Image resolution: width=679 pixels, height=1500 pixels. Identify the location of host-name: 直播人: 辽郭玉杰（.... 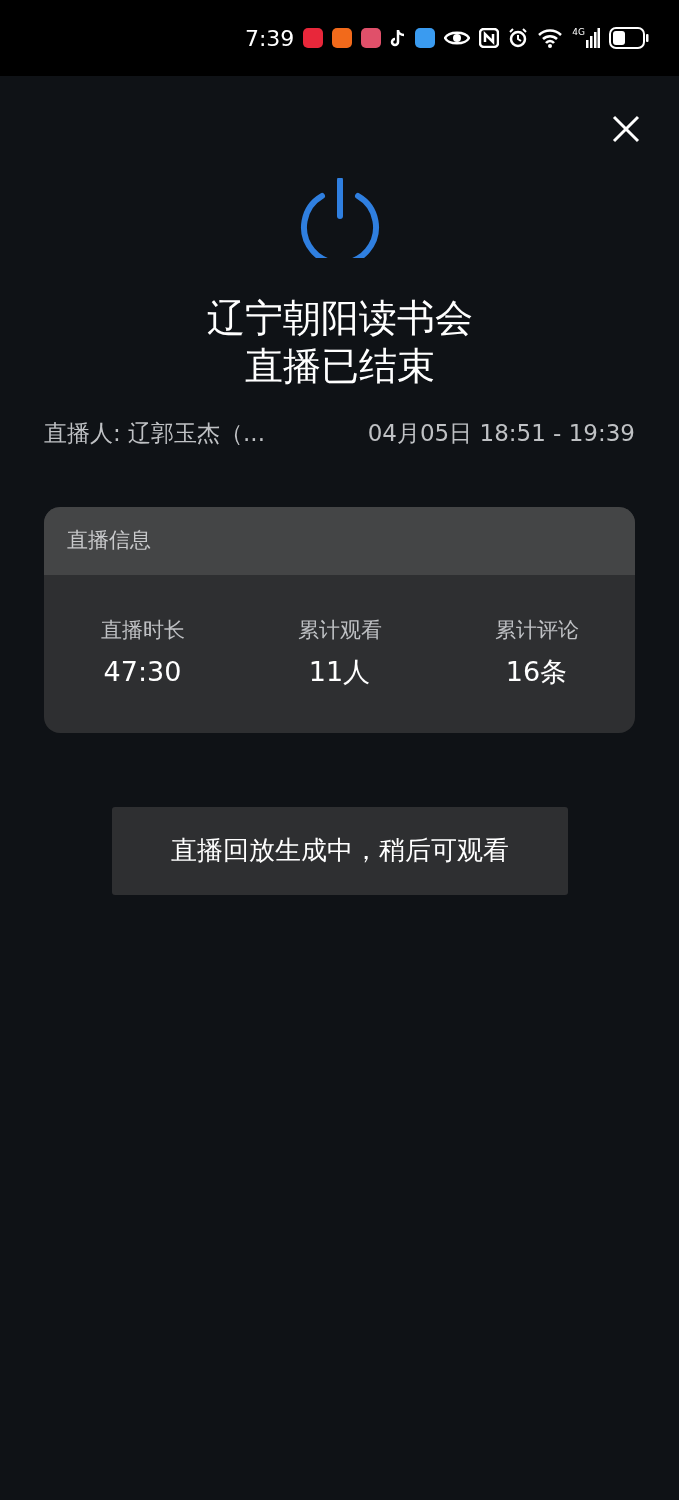
(154, 433).